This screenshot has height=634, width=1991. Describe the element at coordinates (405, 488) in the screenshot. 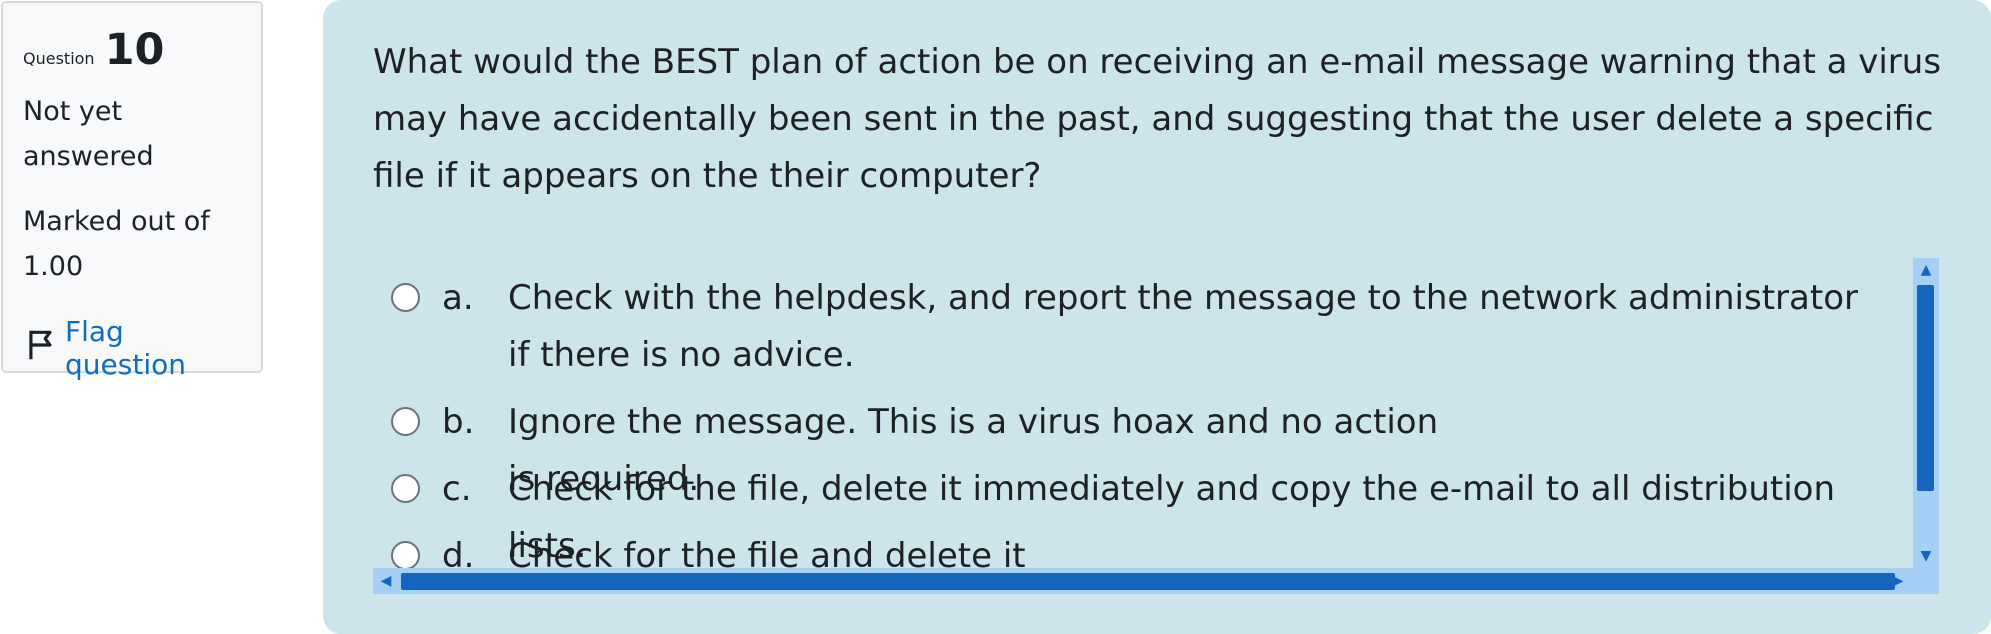

I see `answer-c-radio` at that location.